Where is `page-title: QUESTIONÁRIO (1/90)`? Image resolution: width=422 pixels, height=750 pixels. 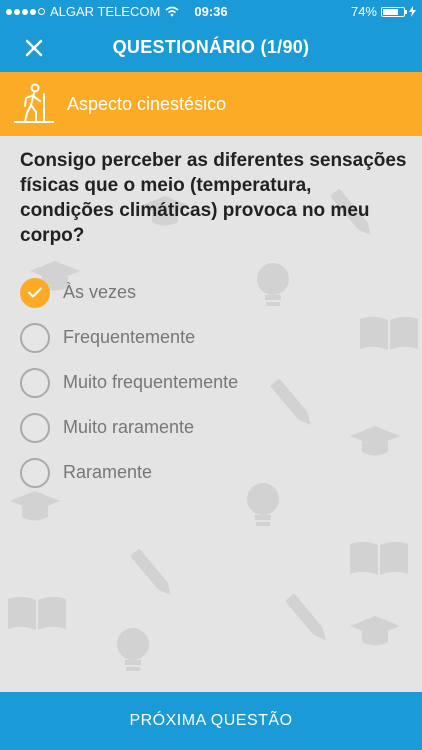 page-title: QUESTIONÁRIO (1/90) is located at coordinates (211, 47).